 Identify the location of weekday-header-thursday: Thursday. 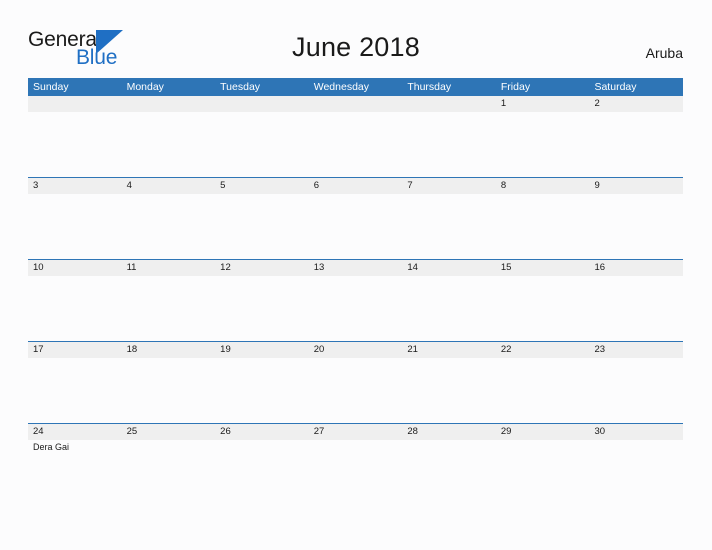
(429, 87).